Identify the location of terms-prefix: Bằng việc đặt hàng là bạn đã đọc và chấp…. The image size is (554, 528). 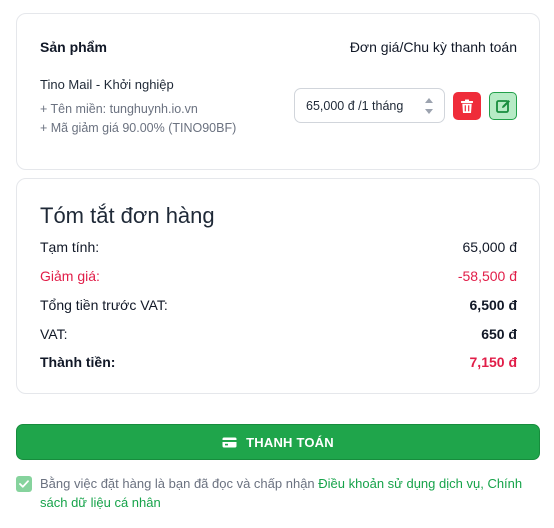
(179, 483).